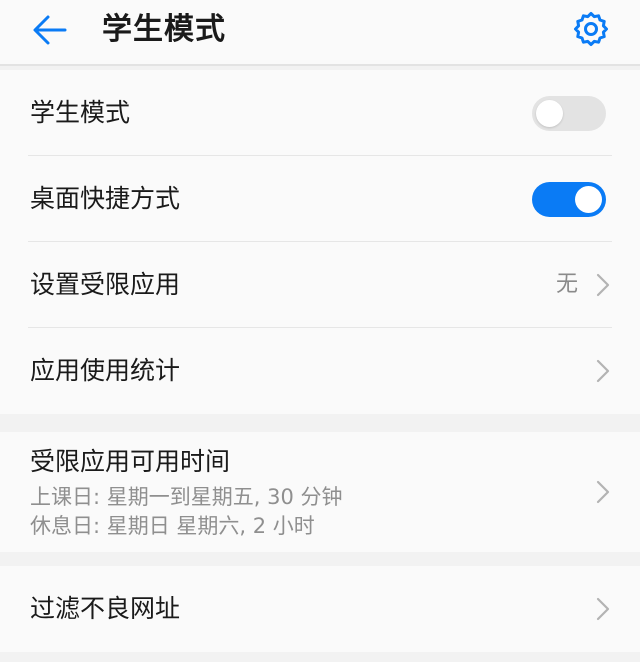 This screenshot has height=662, width=640. I want to click on restday-schedule: 休息日: 星期日 星期六, 2 小时, so click(172, 526).